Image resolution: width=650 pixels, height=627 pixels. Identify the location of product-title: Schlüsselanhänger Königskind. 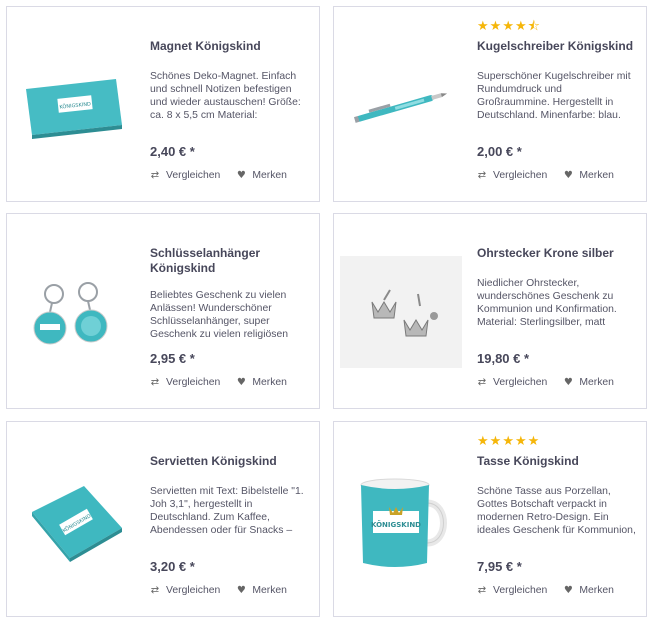
(230, 261).